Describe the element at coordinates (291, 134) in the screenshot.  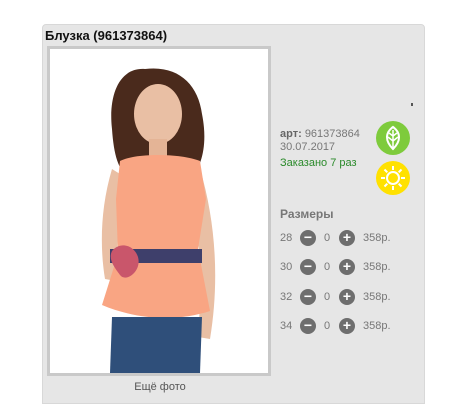
I see `article-label: арт:` at that location.